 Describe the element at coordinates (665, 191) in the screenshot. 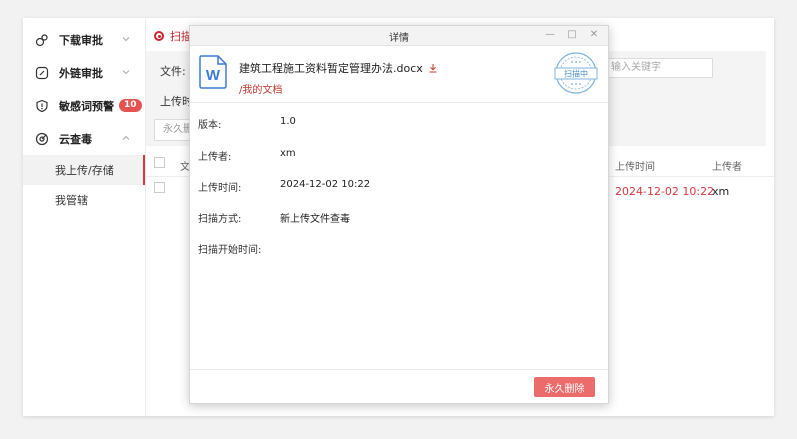

I see `row-upload-time: 2024-12-02 10:22` at that location.